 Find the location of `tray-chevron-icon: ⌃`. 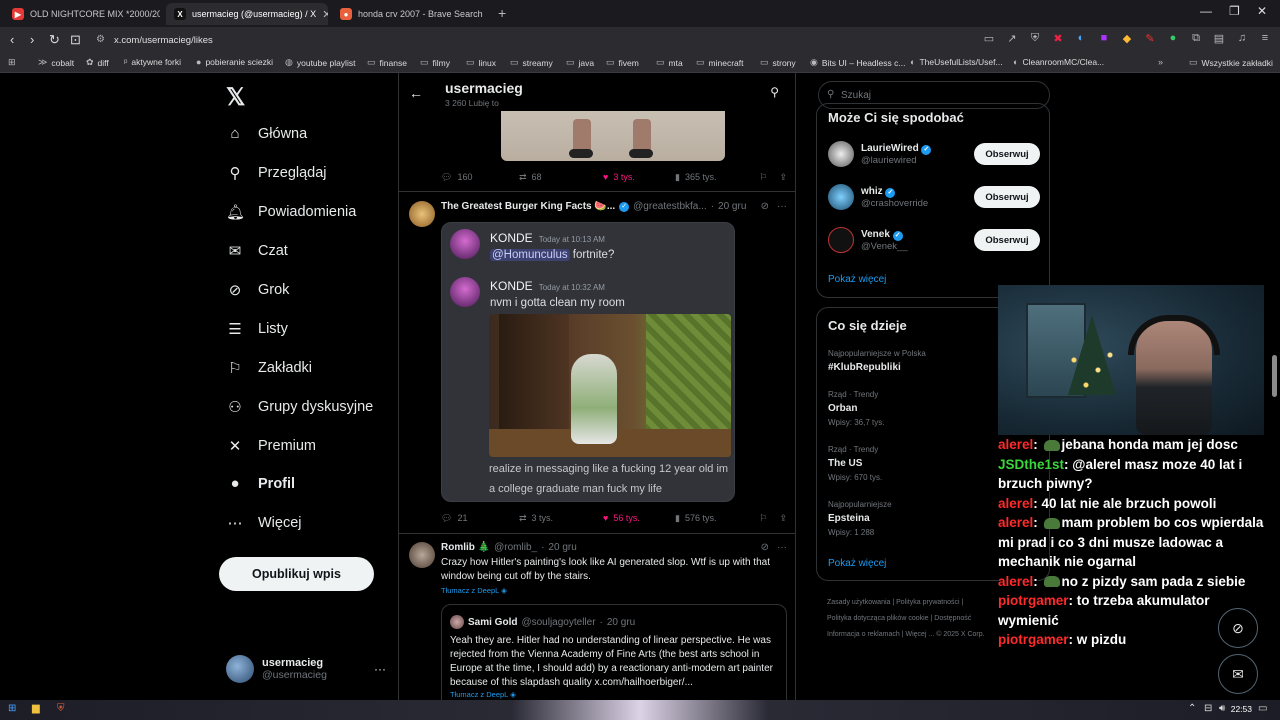

tray-chevron-icon: ⌃ is located at coordinates (1192, 708).